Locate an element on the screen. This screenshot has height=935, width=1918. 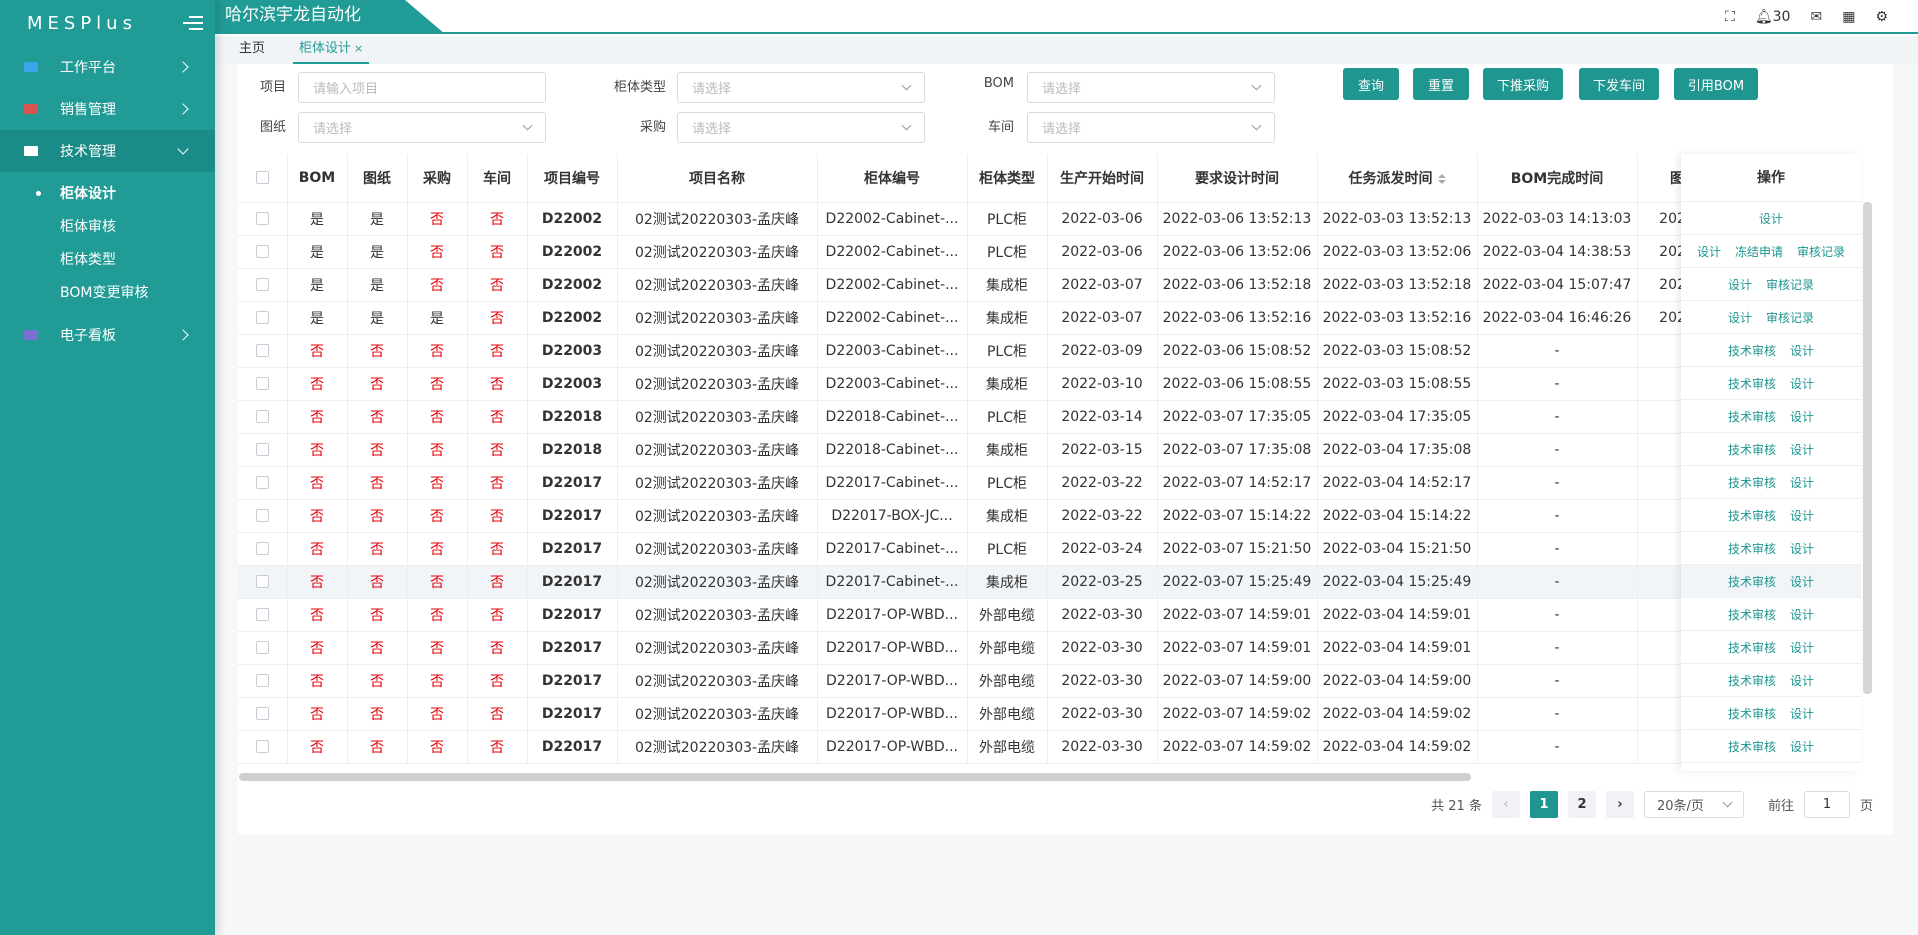
prev-page-button: ‹ is located at coordinates (1505, 804).